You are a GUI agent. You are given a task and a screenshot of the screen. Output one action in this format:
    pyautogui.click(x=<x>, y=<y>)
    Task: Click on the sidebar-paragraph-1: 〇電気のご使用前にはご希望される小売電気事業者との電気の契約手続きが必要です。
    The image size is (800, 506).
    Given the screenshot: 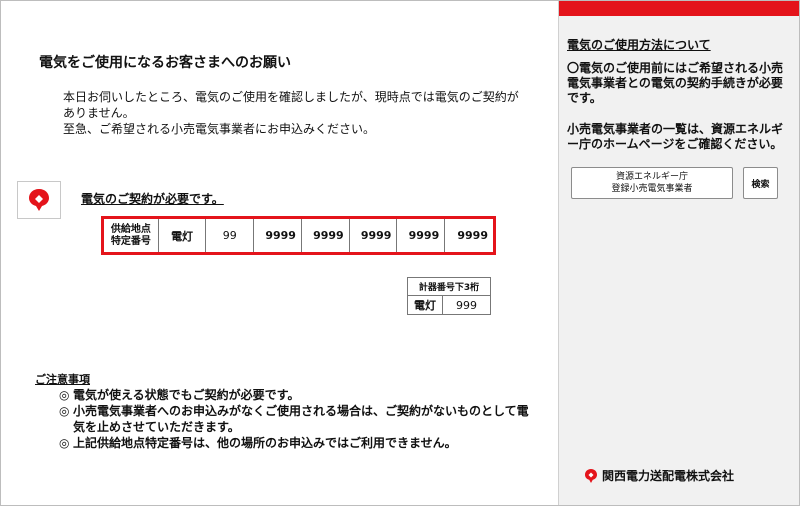 What is the action you would take?
    pyautogui.click(x=675, y=83)
    